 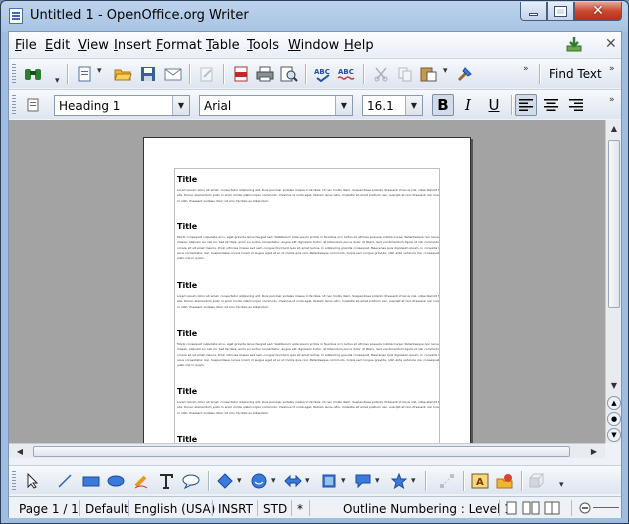 I want to click on symbol-shapes-button, so click(x=259, y=481).